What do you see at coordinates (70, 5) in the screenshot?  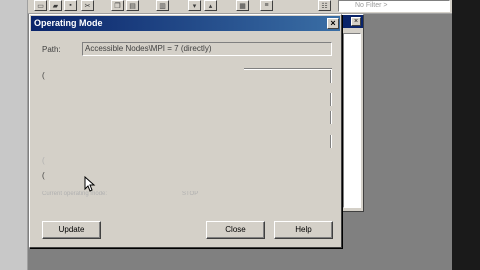 I see `save-icon: ▪` at bounding box center [70, 5].